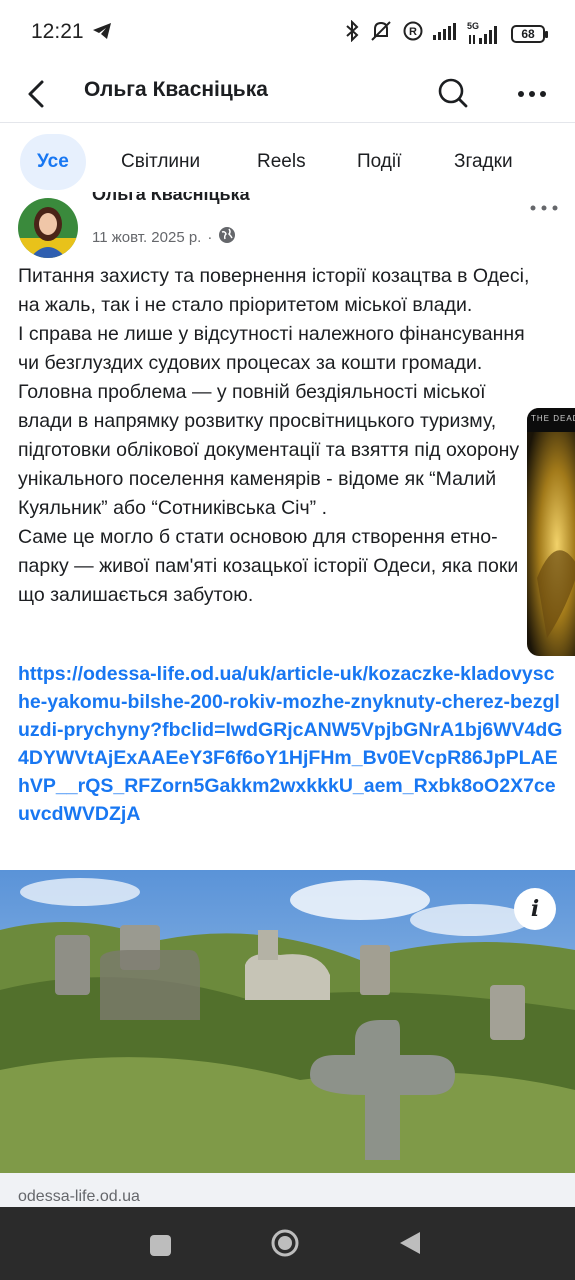 The height and width of the screenshot is (1280, 575). I want to click on status-time: 12:21, so click(57, 31).